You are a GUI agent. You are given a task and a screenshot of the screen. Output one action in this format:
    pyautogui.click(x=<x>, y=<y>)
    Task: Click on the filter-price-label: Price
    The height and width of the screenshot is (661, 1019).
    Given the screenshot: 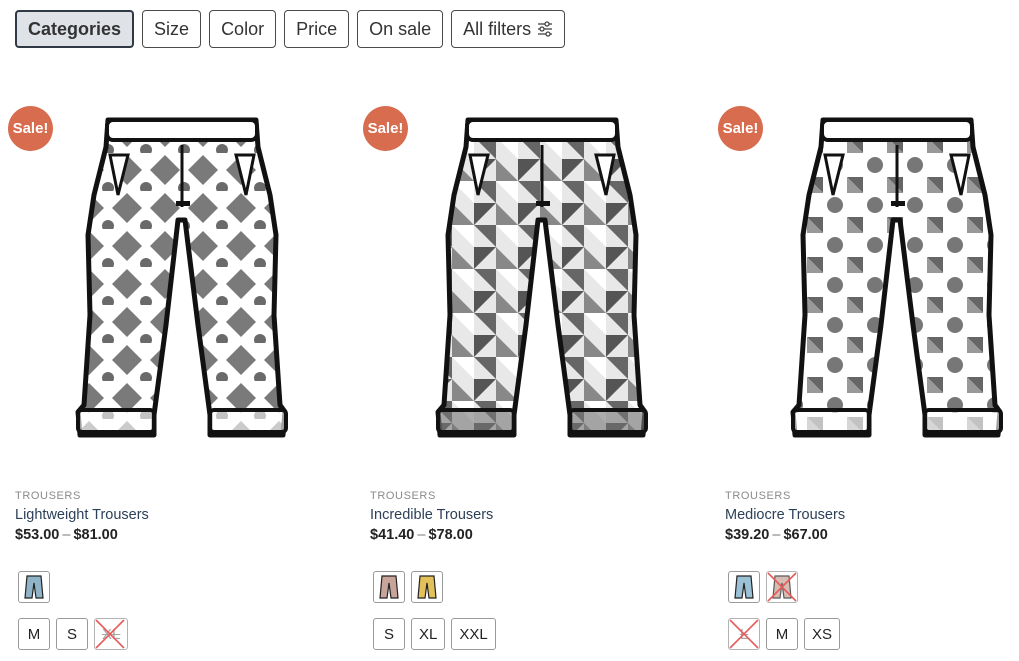 What is the action you would take?
    pyautogui.click(x=317, y=28)
    